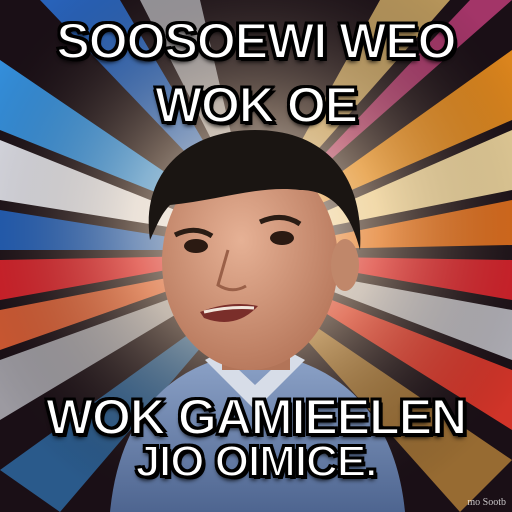 The height and width of the screenshot is (512, 512). Describe the element at coordinates (256, 417) in the screenshot. I see `bottom-caption-line-1: WOK GAMIEELEN` at that location.